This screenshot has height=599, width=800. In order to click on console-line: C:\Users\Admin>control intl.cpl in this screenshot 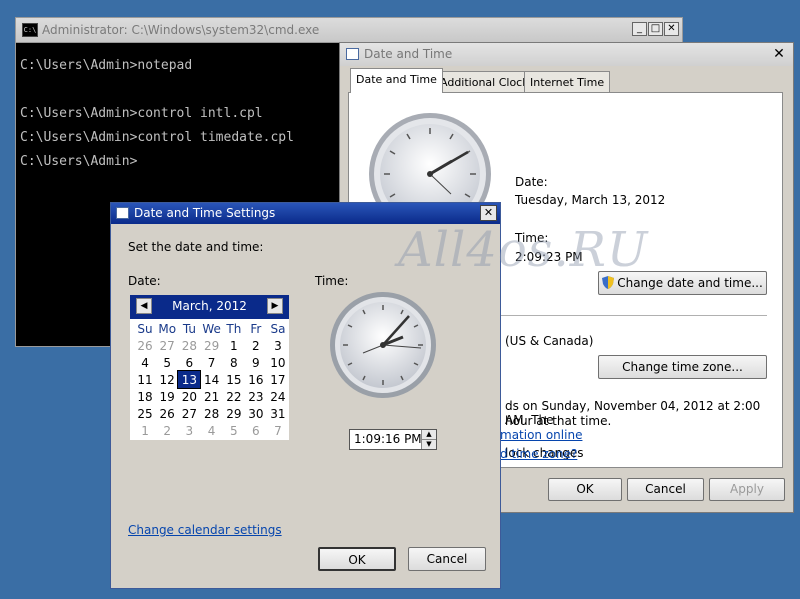, I will do `click(141, 113)`.